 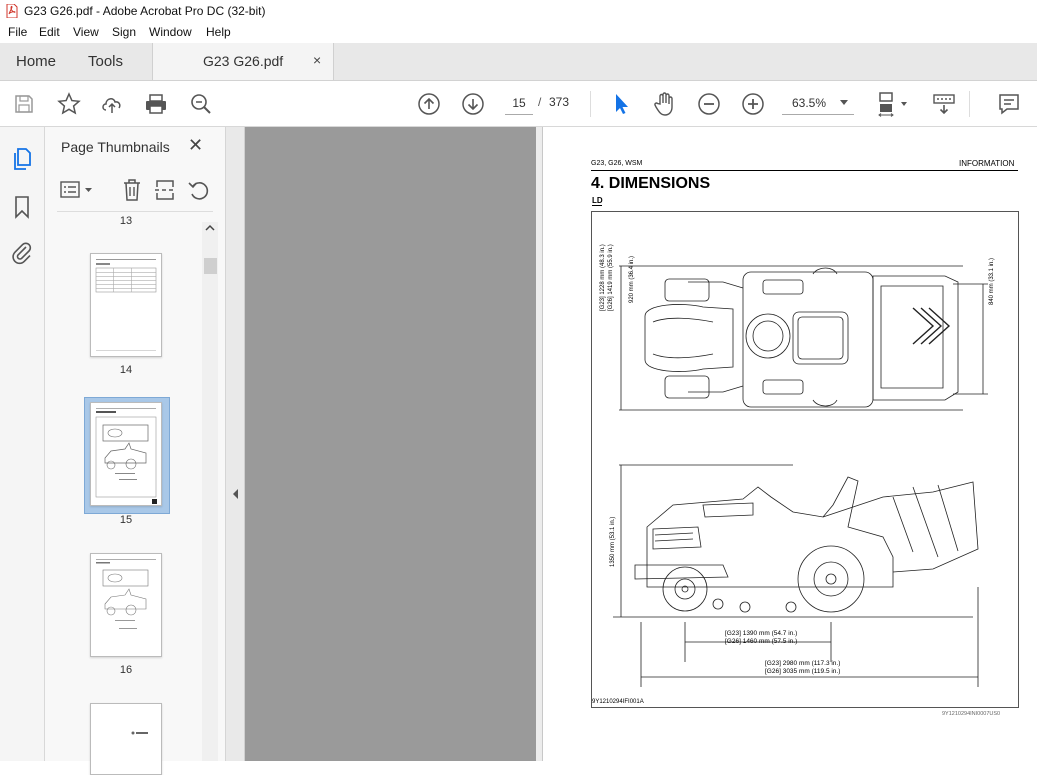 I want to click on thumbnail-label-13: 13, so click(x=126, y=221).